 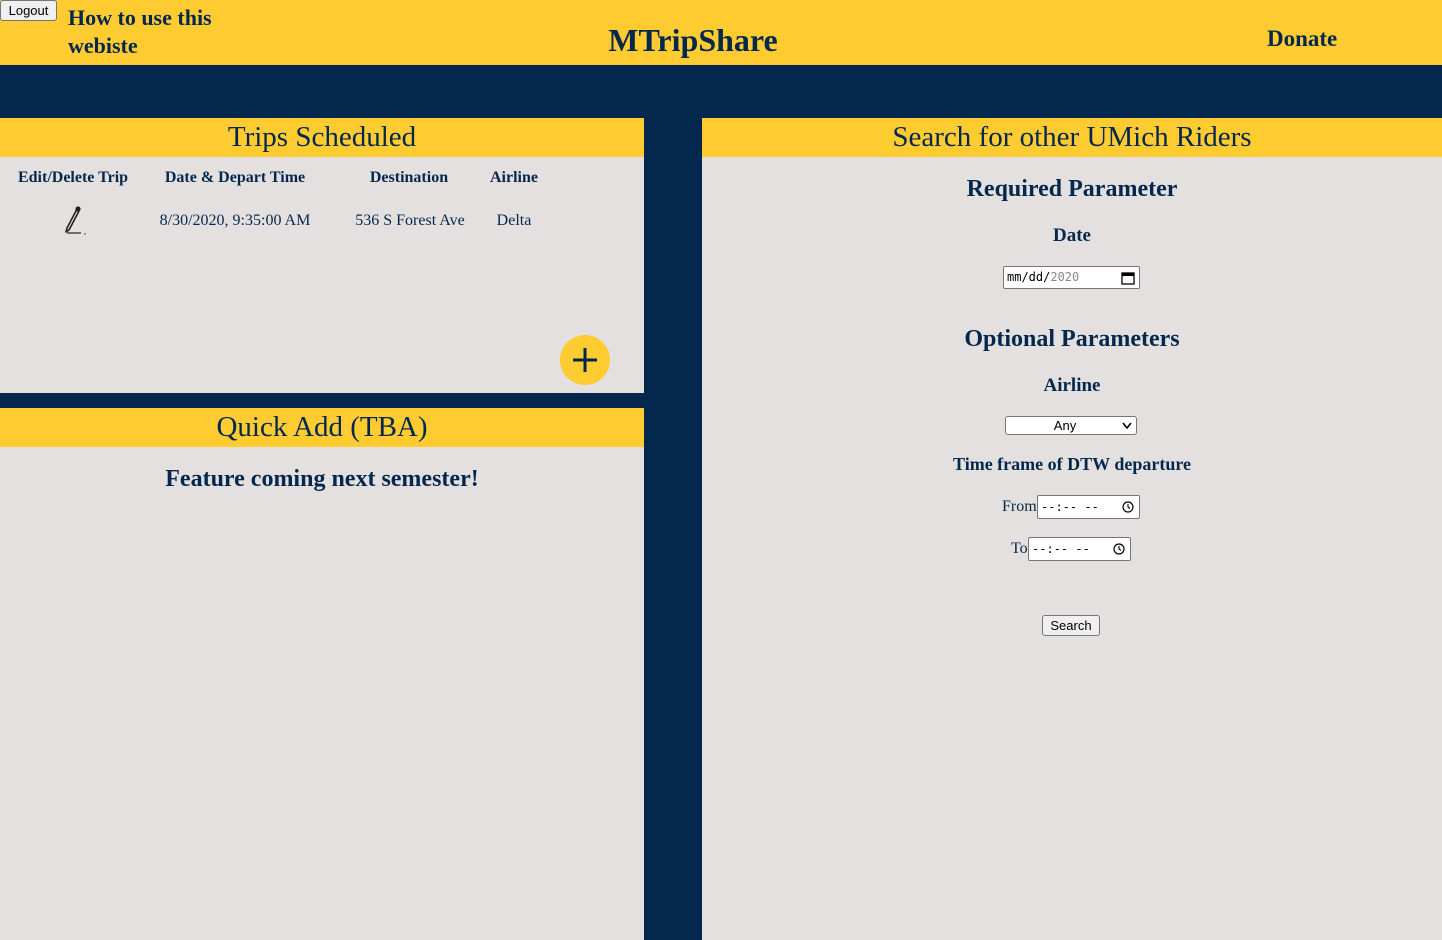 I want to click on column-header-date-depart: Date & Depart Time, so click(x=235, y=177).